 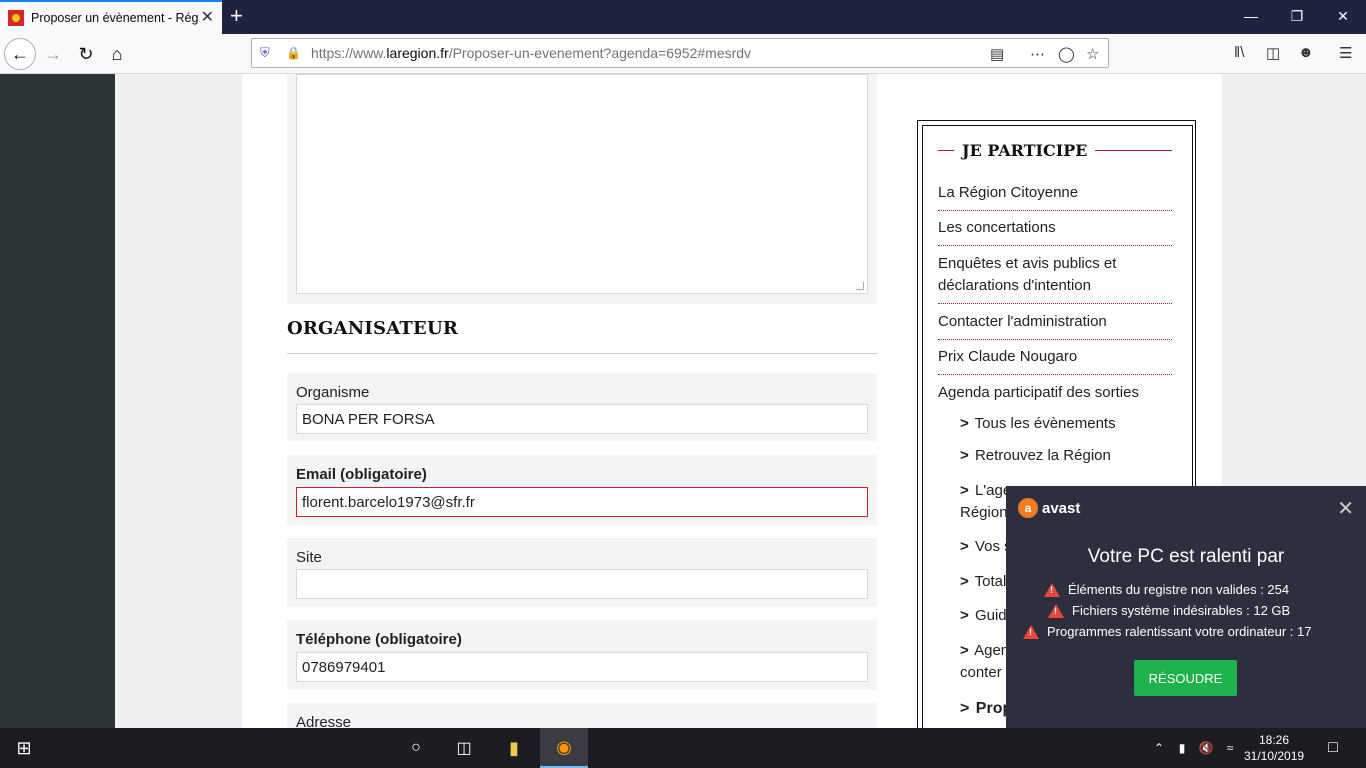 What do you see at coordinates (1055, 231) in the screenshot?
I see `sidebar-item-concertations: Les concertations` at bounding box center [1055, 231].